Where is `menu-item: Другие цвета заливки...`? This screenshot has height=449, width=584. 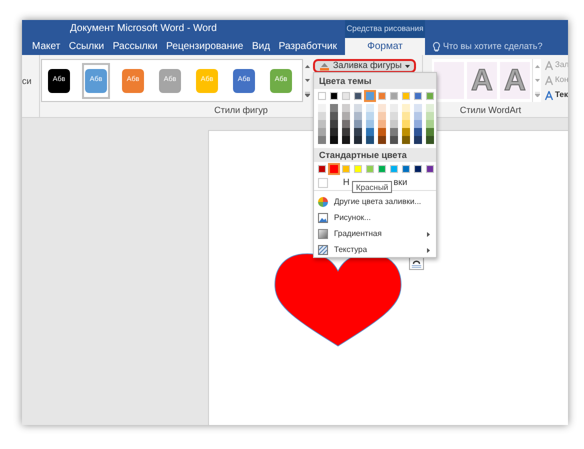 menu-item: Другие цвета заливки... is located at coordinates (375, 202).